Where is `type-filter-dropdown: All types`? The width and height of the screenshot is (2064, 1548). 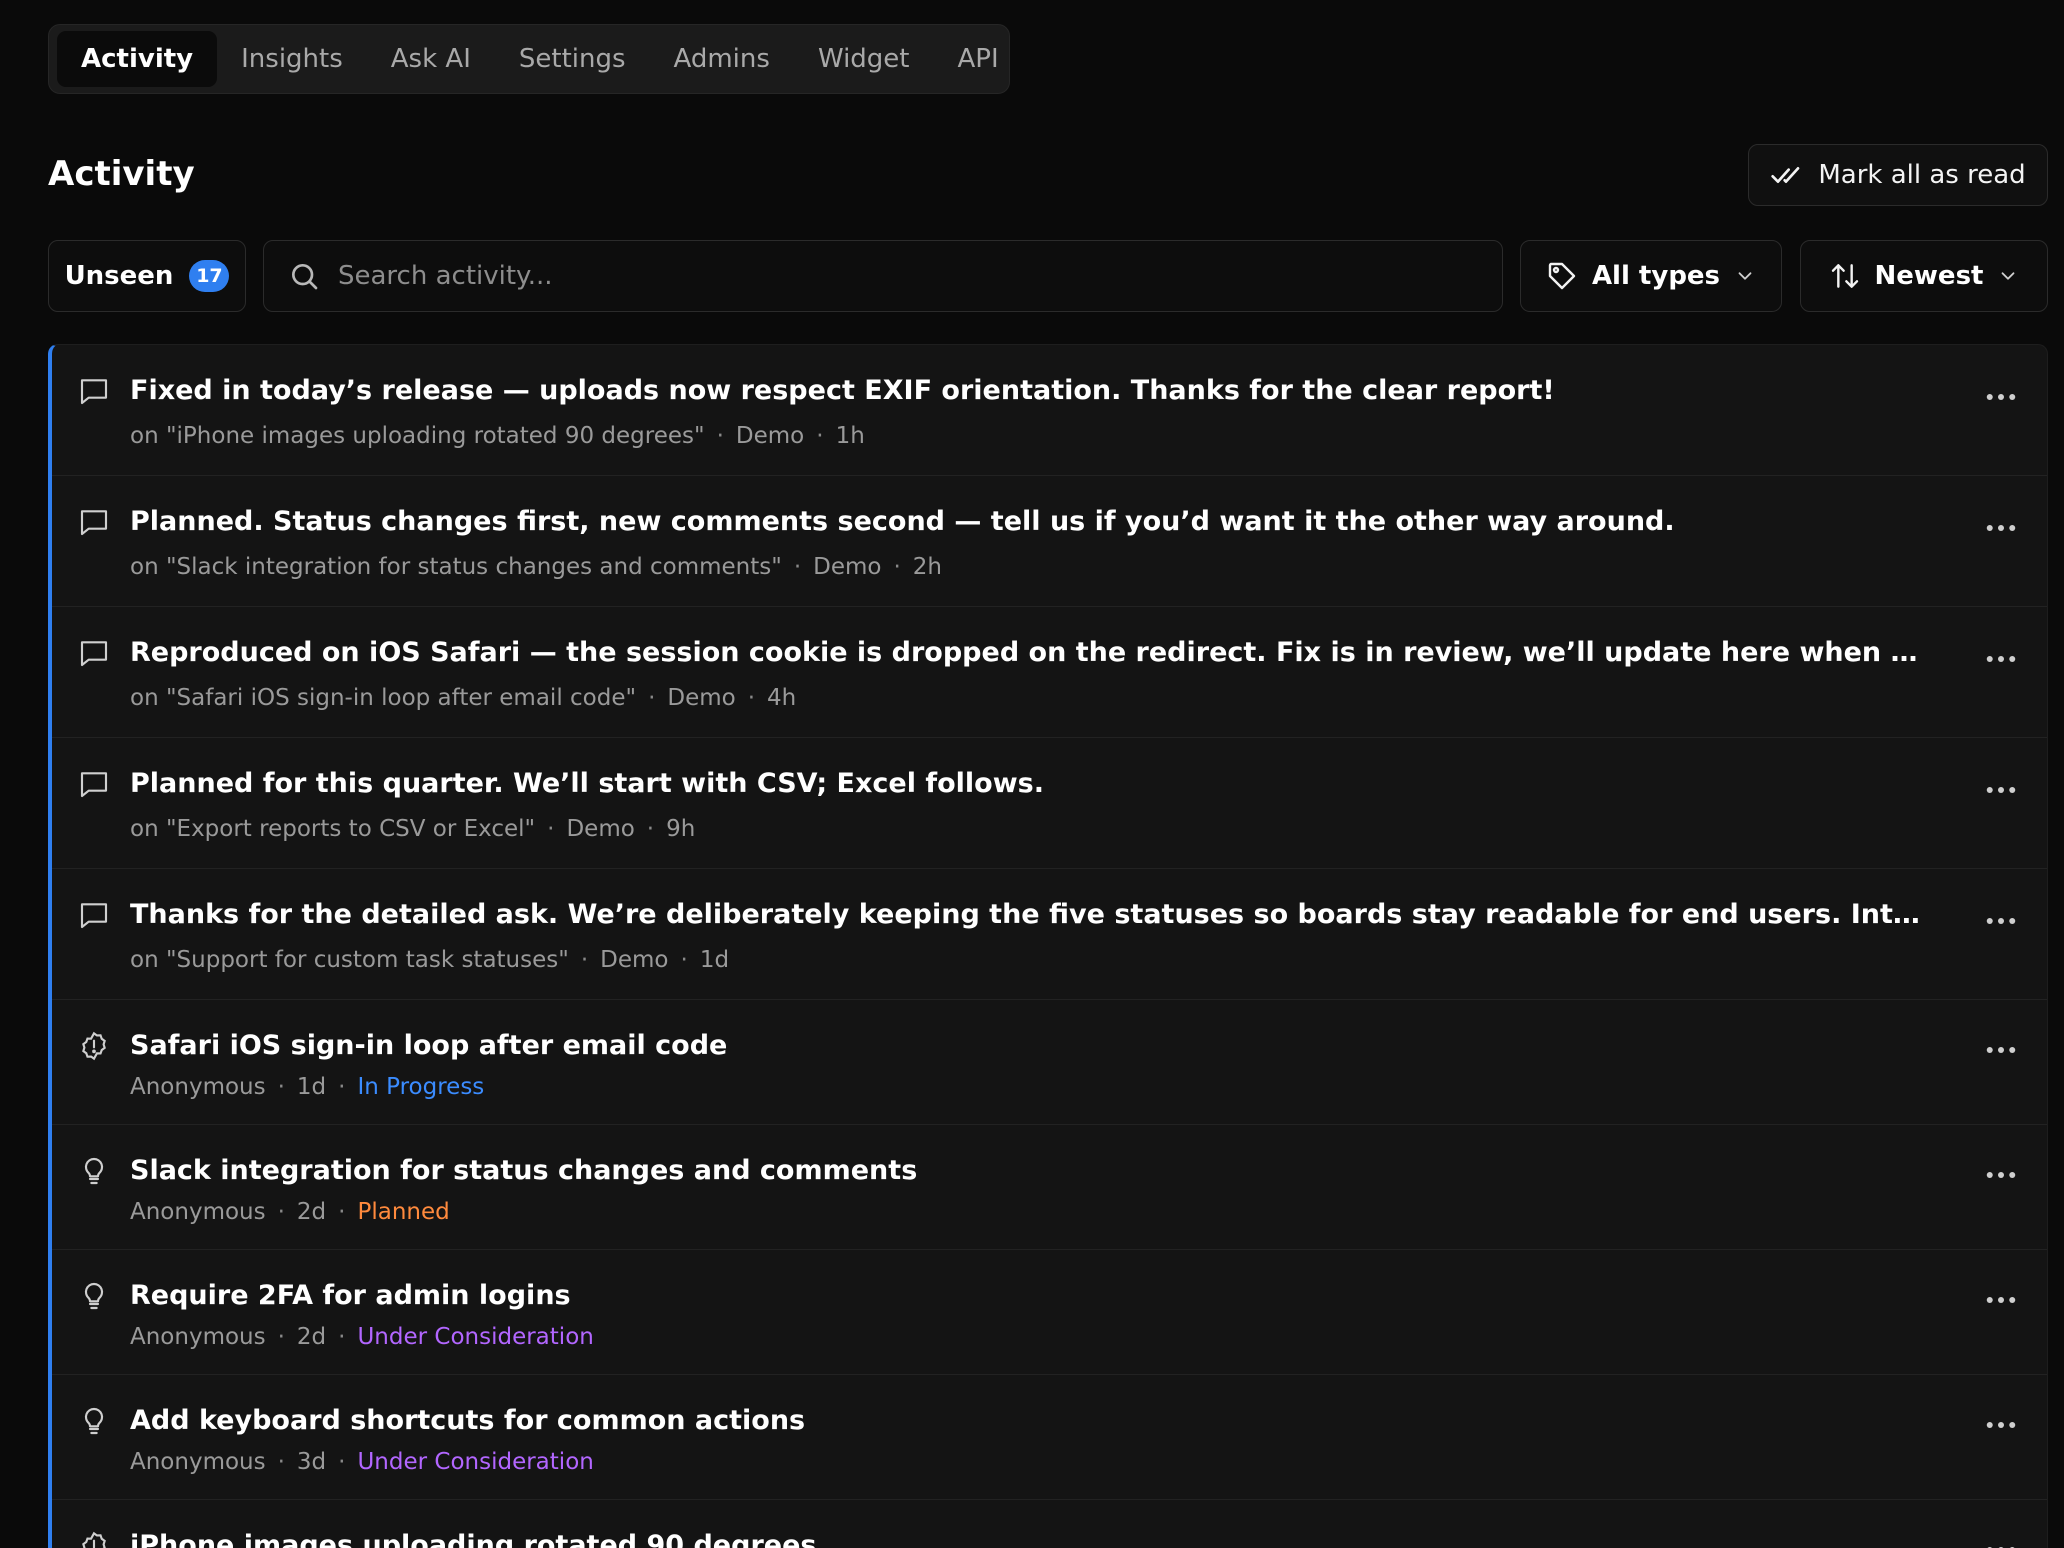 type-filter-dropdown: All types is located at coordinates (1651, 276).